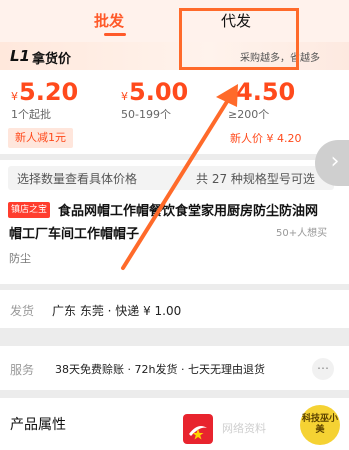 The height and width of the screenshot is (450, 349). Describe the element at coordinates (22, 370) in the screenshot. I see `service-label: 服务` at that location.